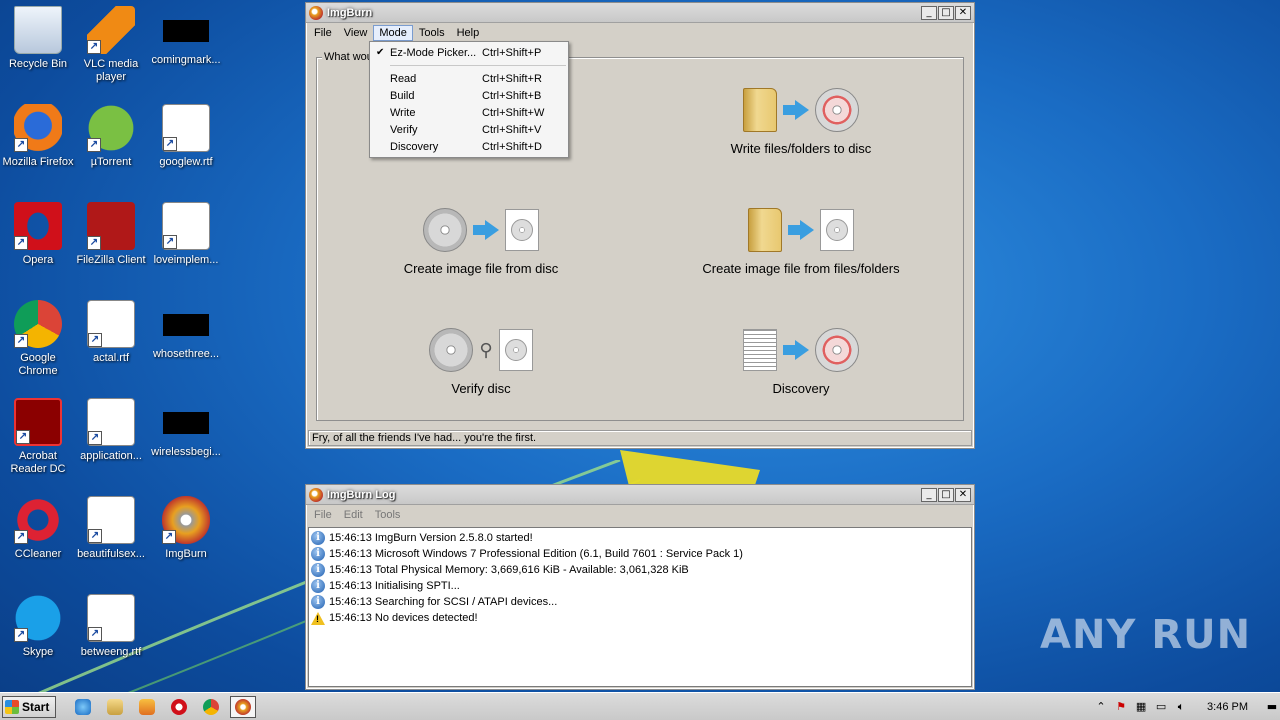  What do you see at coordinates (512, 129) in the screenshot?
I see `menu-item-shortcut: Ctrl+Shift+V` at bounding box center [512, 129].